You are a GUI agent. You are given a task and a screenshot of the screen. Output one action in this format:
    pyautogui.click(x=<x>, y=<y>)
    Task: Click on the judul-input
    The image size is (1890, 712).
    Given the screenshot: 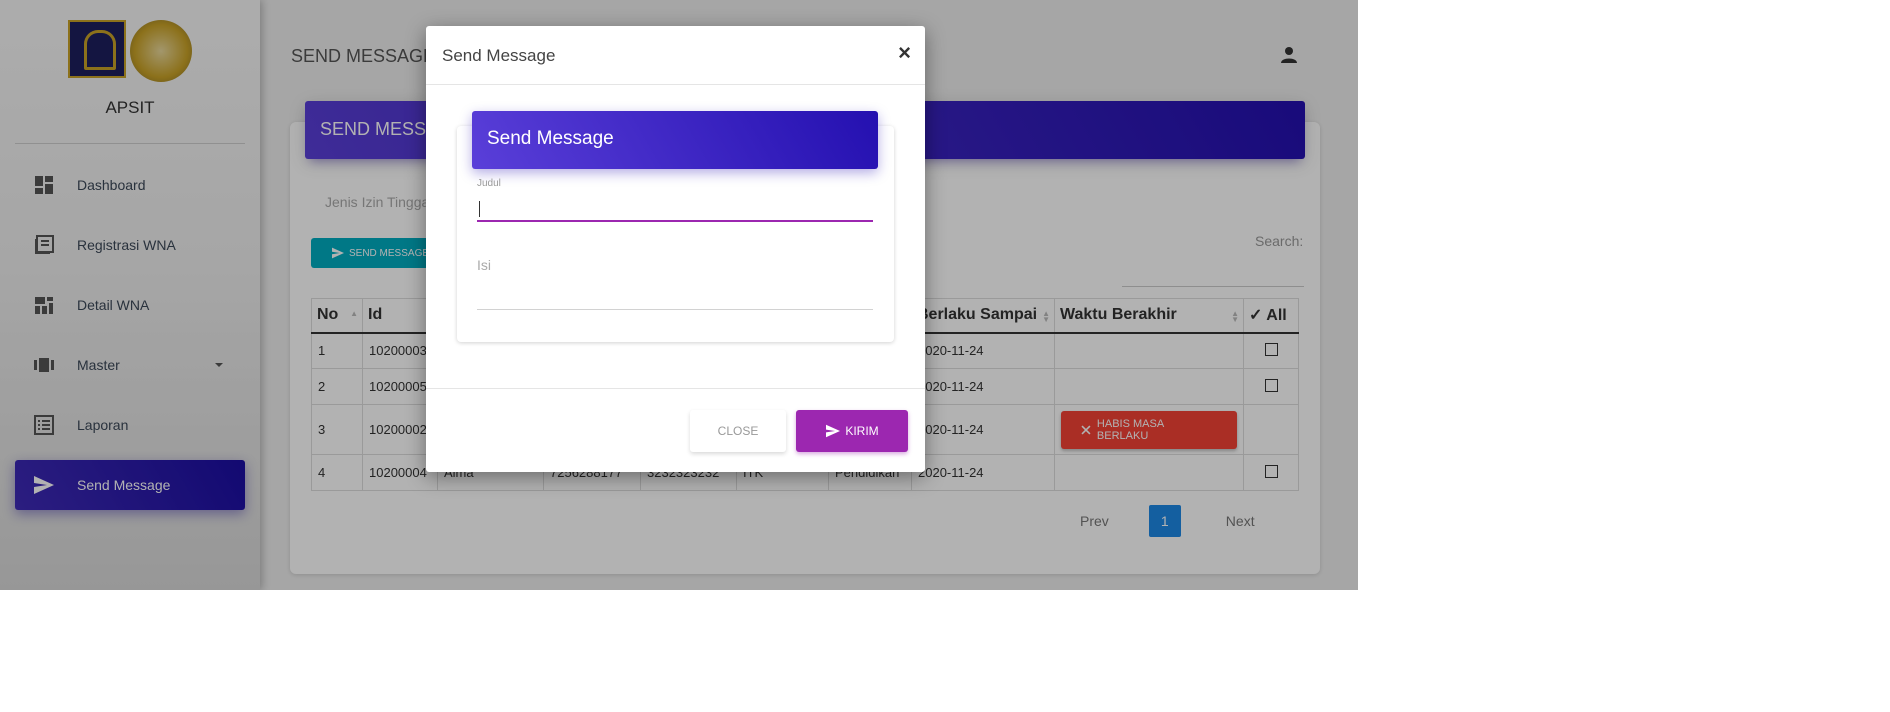 What is the action you would take?
    pyautogui.click(x=675, y=207)
    